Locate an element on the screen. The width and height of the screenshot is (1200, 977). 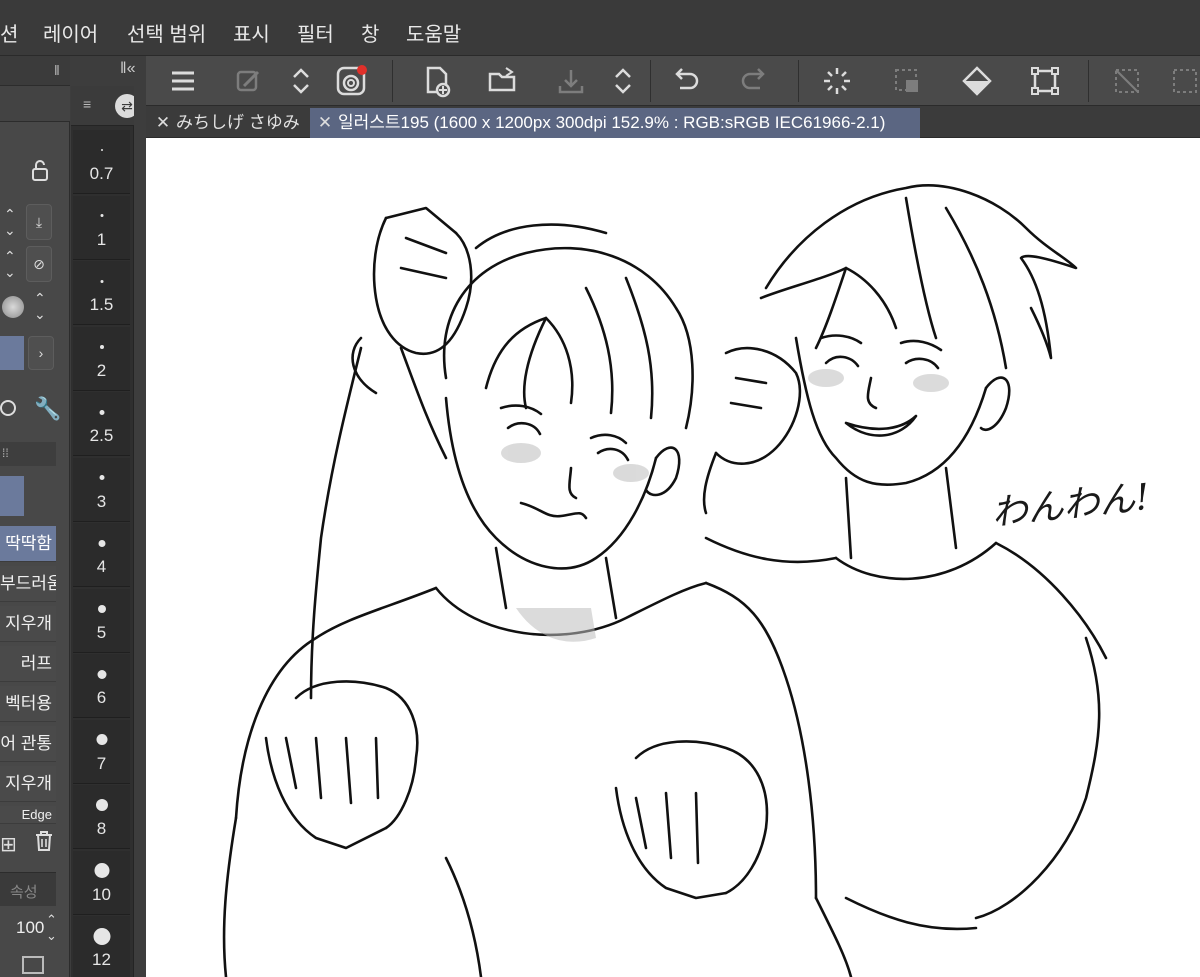
brush-size-option: 2 is located at coordinates (101, 358).